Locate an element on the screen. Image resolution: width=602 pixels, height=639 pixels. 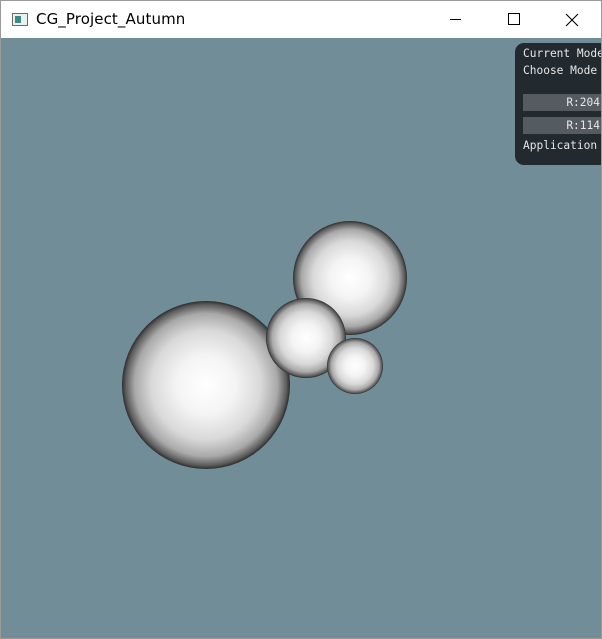
minimize-button is located at coordinates (456, 19).